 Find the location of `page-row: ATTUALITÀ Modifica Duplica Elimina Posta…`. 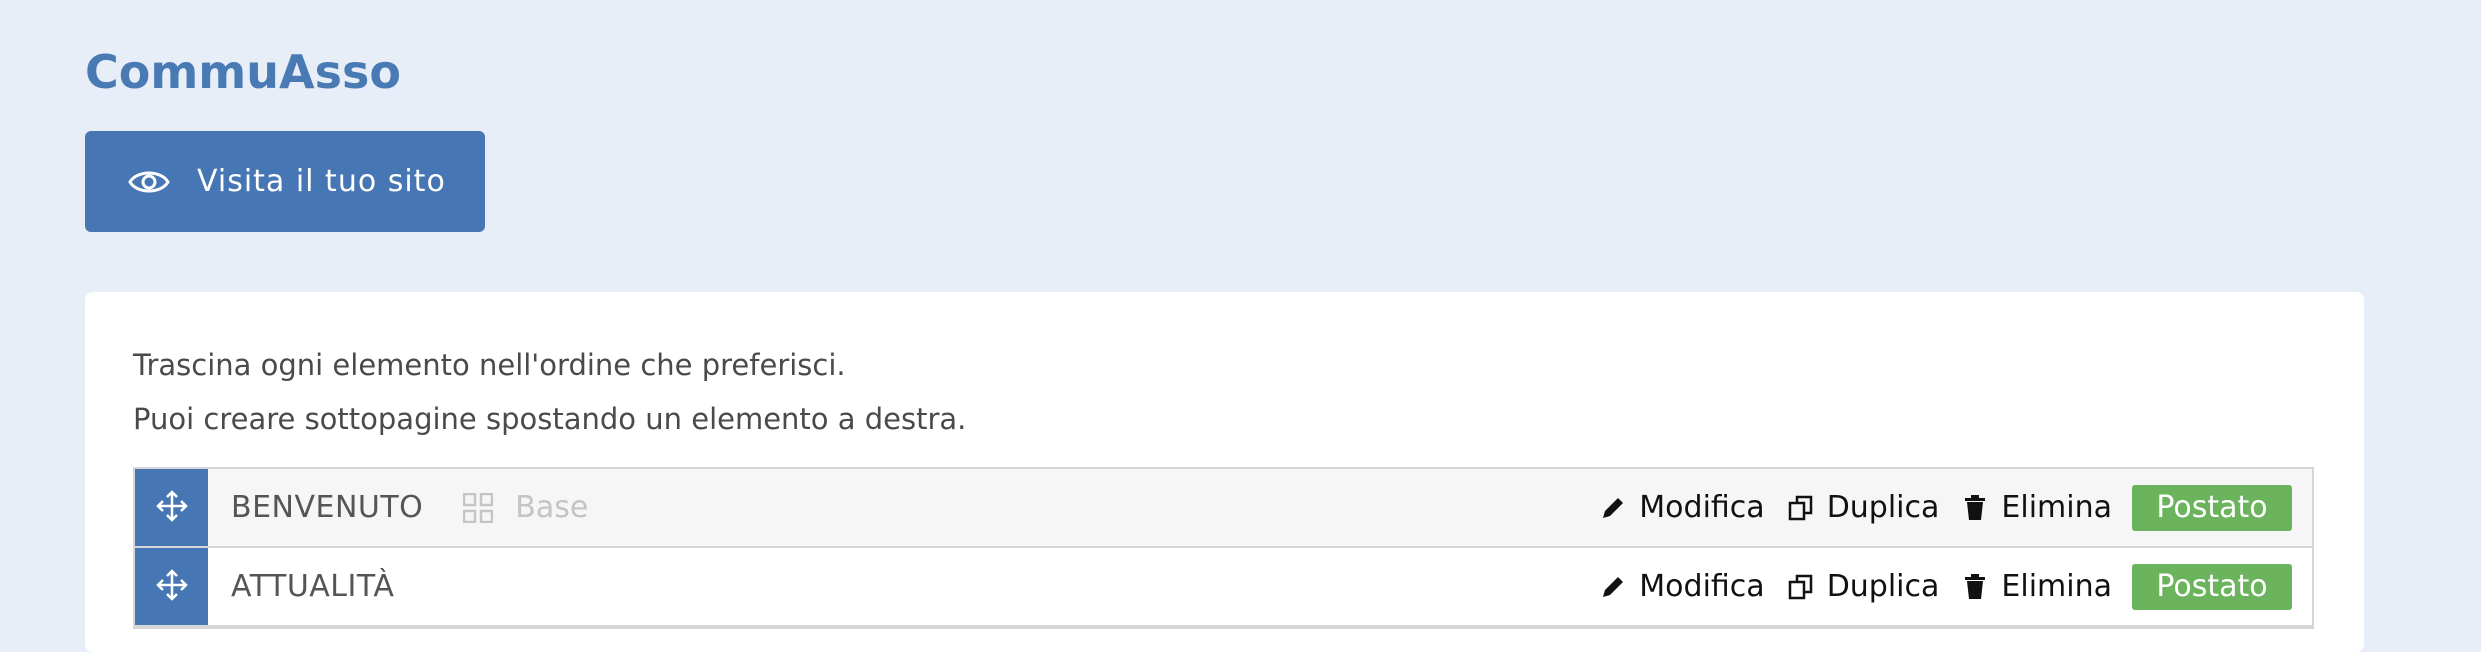

page-row: ATTUALITÀ Modifica Duplica Elimina Posta… is located at coordinates (1223, 587).